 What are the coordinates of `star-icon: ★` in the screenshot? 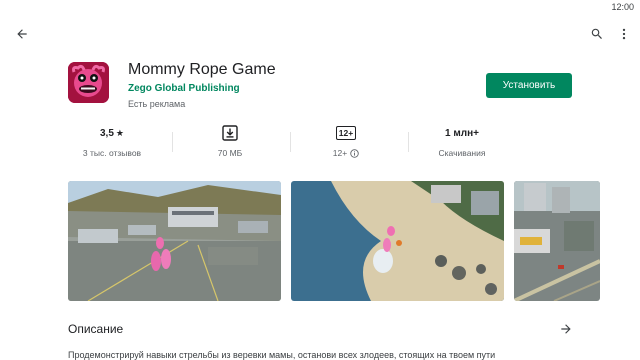 It's located at (119, 132).